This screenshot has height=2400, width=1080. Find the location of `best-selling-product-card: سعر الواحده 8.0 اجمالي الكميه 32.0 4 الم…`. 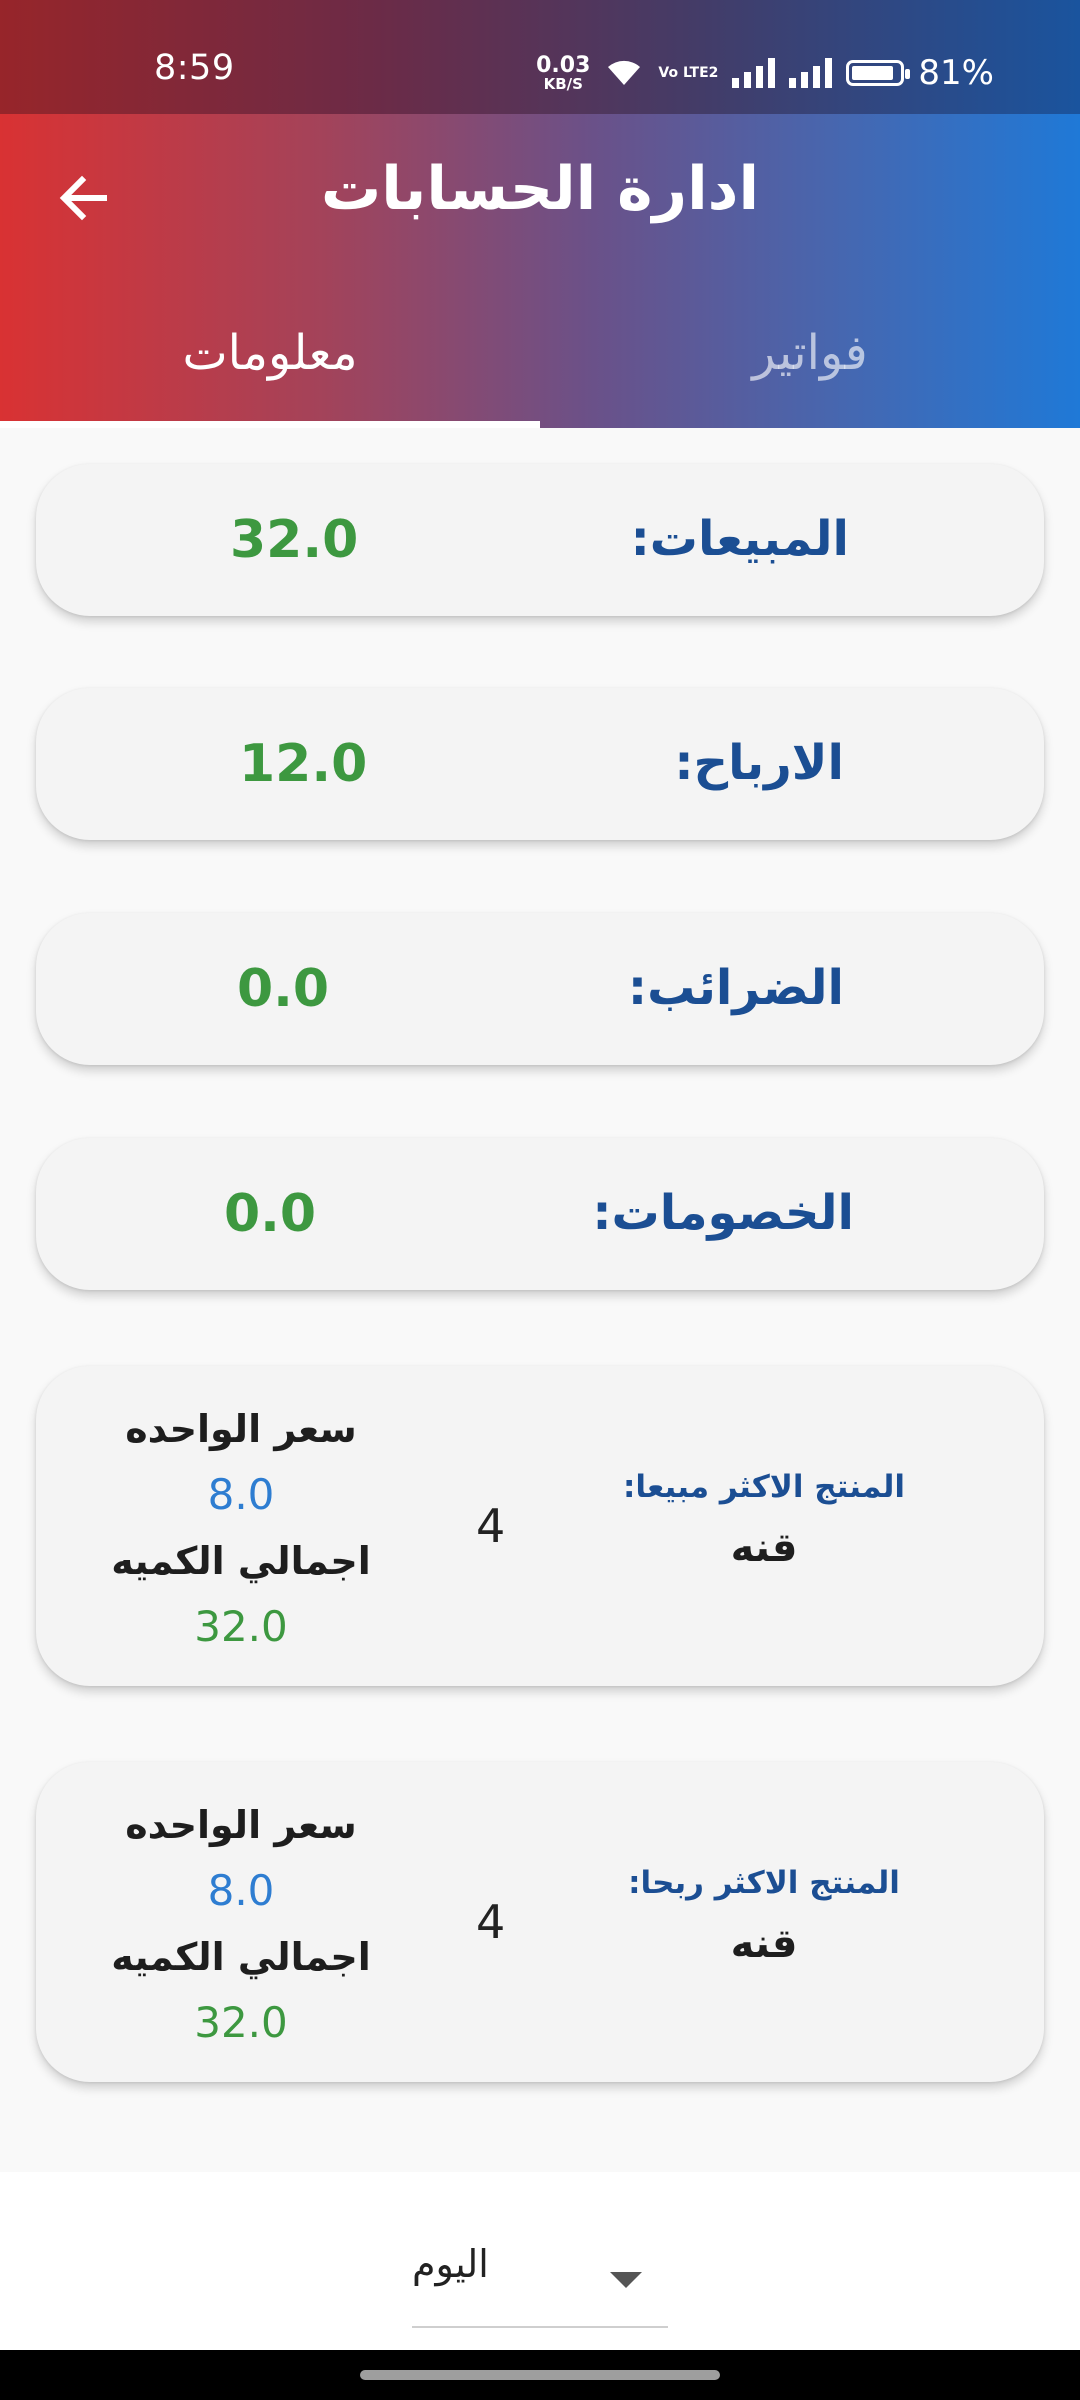

best-selling-product-card: سعر الواحده 8.0 اجمالي الكميه 32.0 4 الم… is located at coordinates (540, 1526).